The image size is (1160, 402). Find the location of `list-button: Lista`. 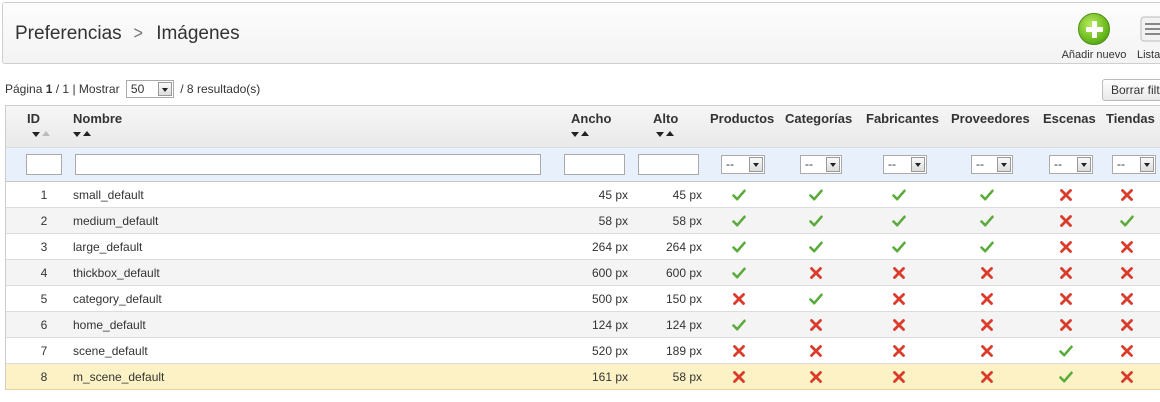

list-button: Lista is located at coordinates (1148, 37).